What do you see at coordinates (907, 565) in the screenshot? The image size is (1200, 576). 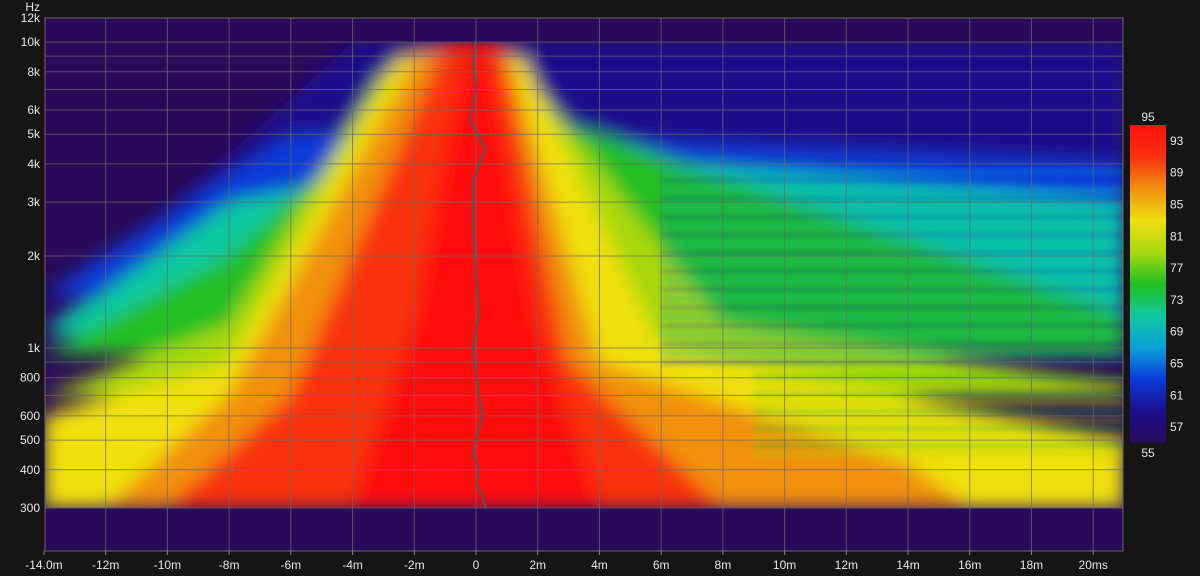 I see `x-tick-label: 14m` at bounding box center [907, 565].